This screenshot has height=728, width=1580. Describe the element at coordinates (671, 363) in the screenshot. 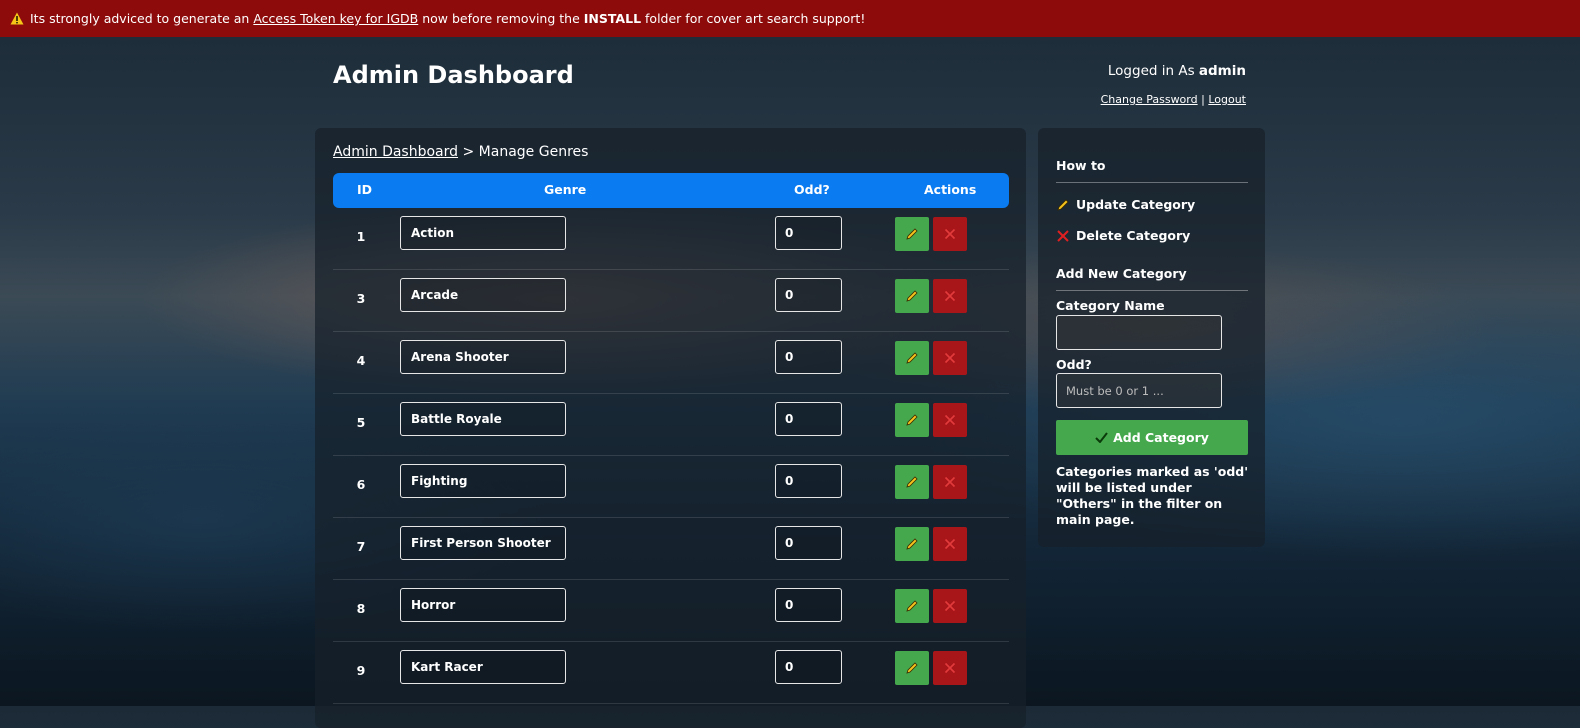

I see `table-row: 4` at that location.